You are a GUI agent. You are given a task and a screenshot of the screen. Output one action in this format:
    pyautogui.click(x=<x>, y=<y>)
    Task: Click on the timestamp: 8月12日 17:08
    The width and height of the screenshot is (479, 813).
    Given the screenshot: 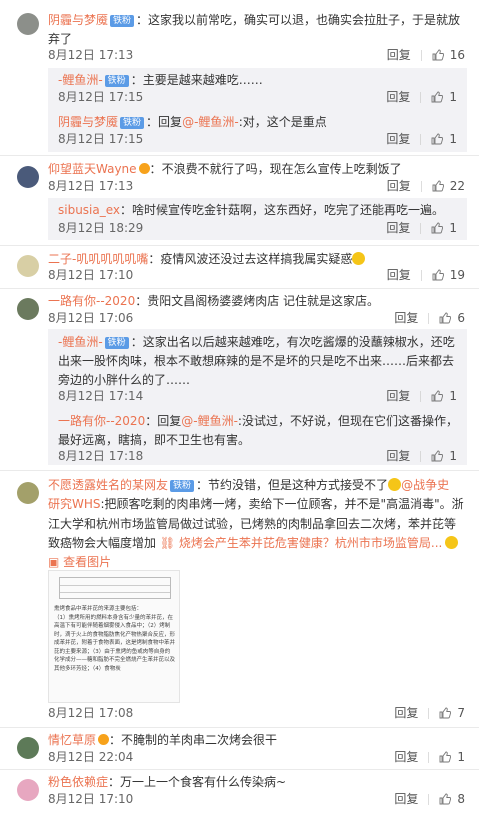 What is the action you would take?
    pyautogui.click(x=91, y=713)
    